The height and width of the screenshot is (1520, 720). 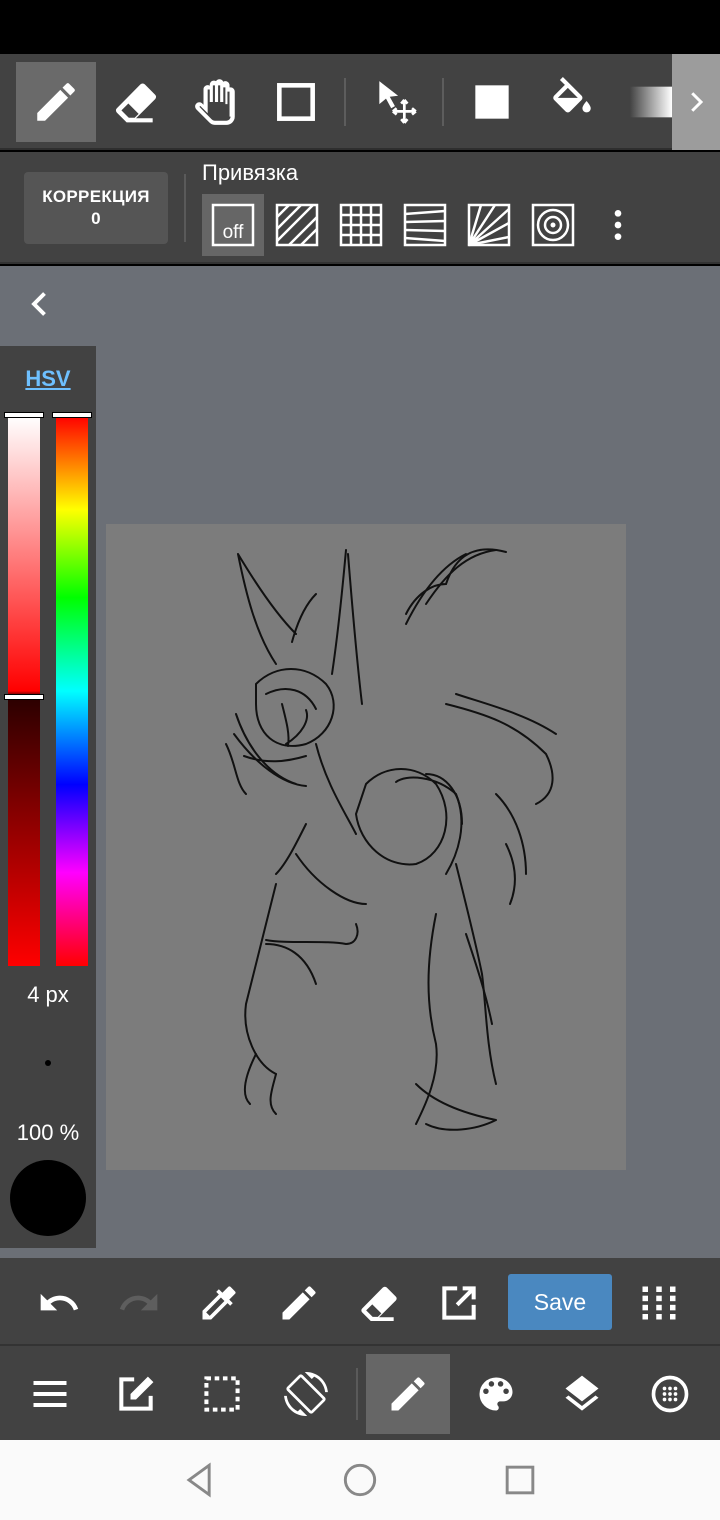 What do you see at coordinates (96, 218) in the screenshot?
I see `correction-value: 0` at bounding box center [96, 218].